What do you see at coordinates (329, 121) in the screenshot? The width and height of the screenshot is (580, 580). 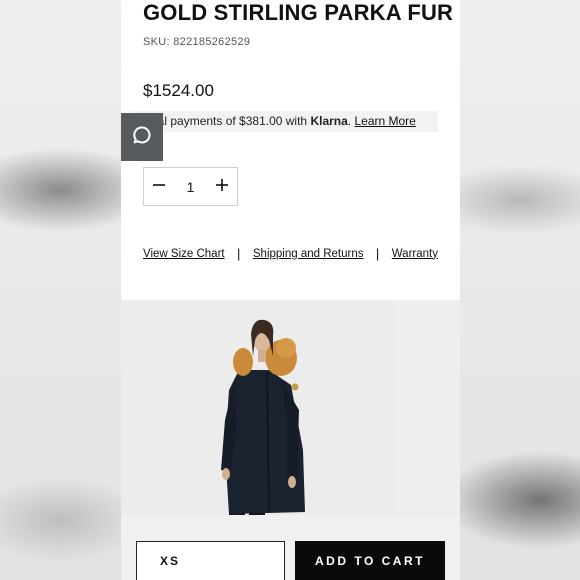 I see `klarna-brand: Klarna` at bounding box center [329, 121].